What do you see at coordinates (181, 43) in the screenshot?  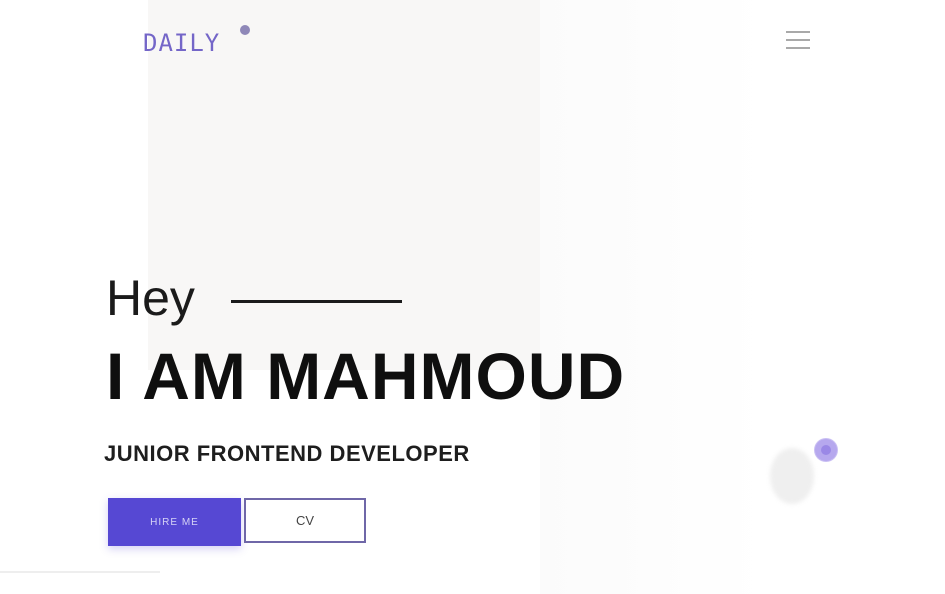 I see `site-logo: DAILY` at bounding box center [181, 43].